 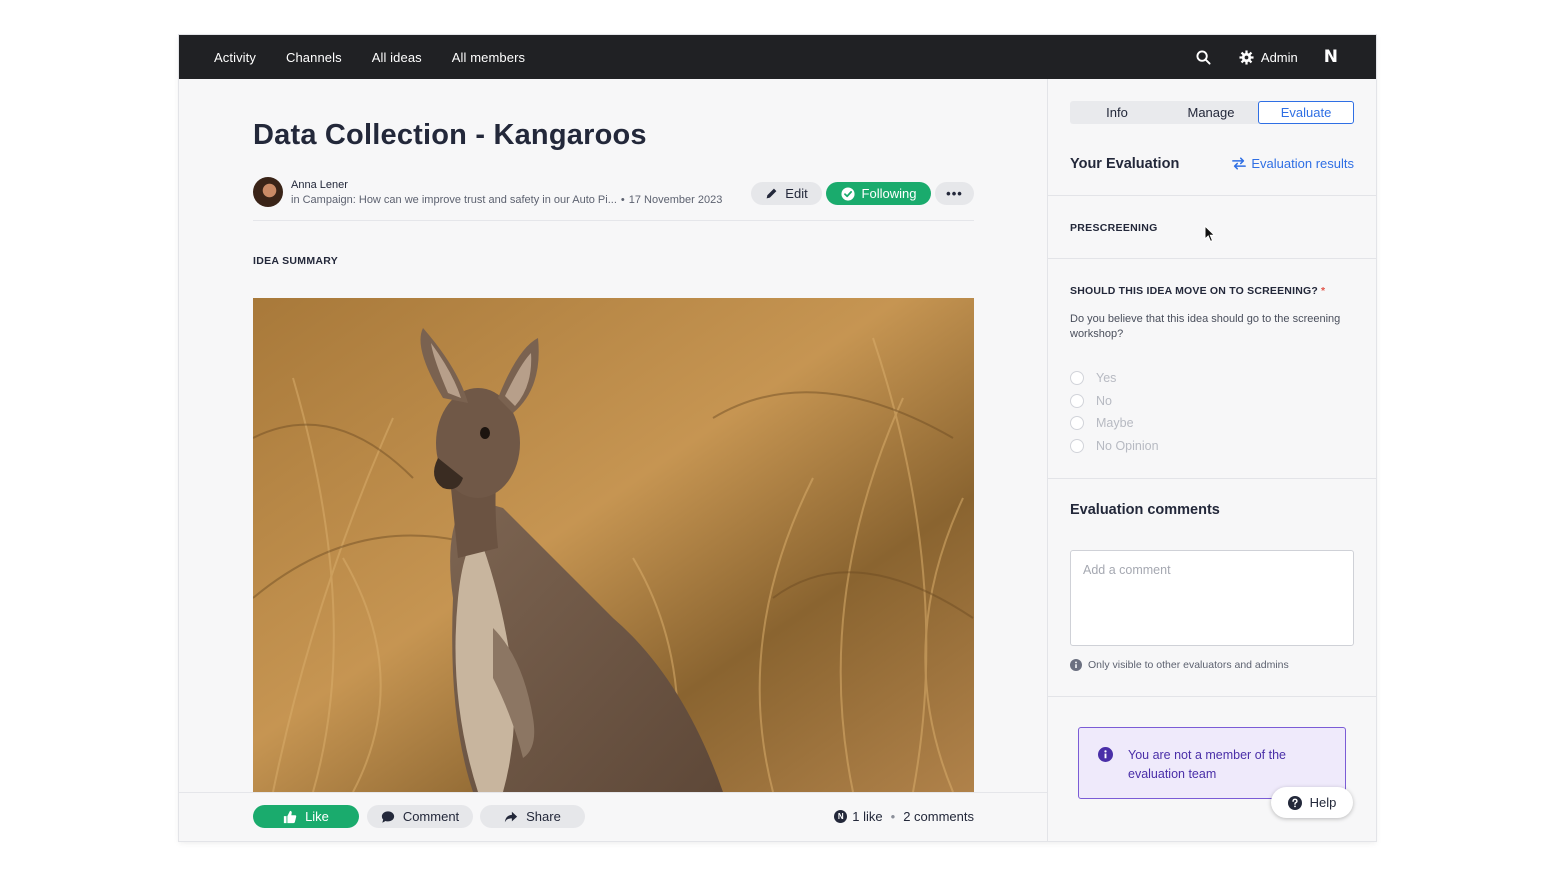 What do you see at coordinates (1194, 291) in the screenshot?
I see `question-text: SHOULD THIS IDEA MOVE ON TO SCREENING?` at bounding box center [1194, 291].